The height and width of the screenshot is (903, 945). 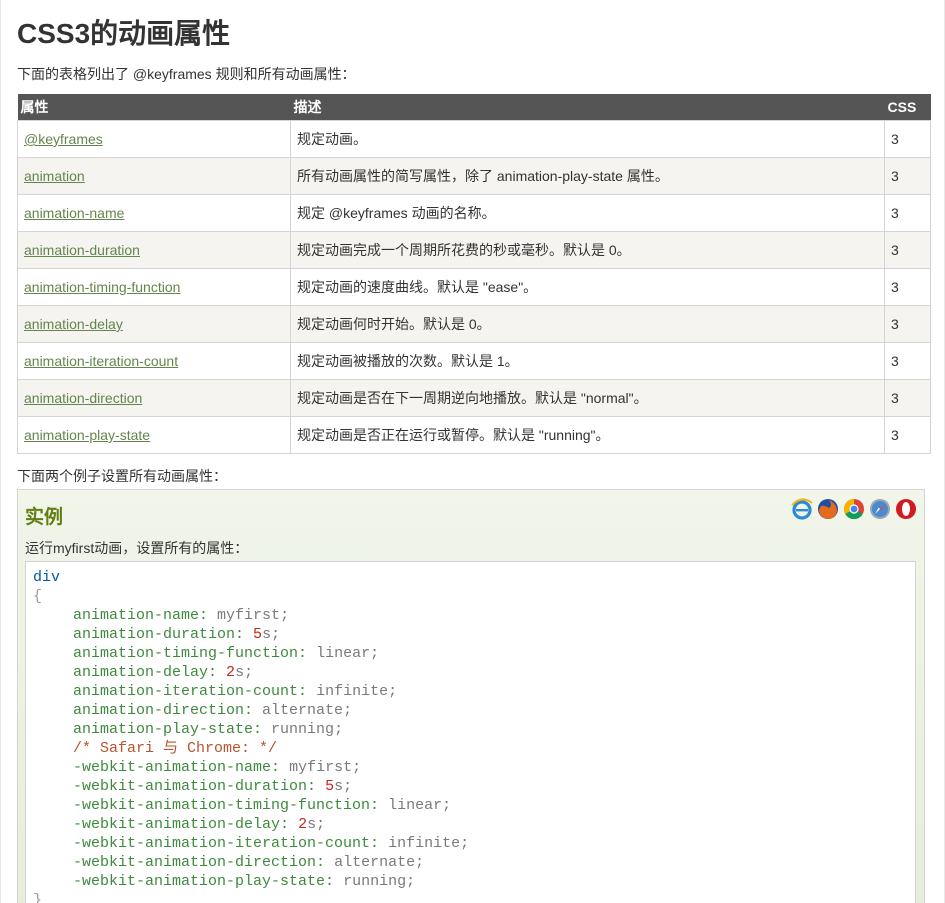 What do you see at coordinates (154, 176) in the screenshot?
I see `property-cell: animation` at bounding box center [154, 176].